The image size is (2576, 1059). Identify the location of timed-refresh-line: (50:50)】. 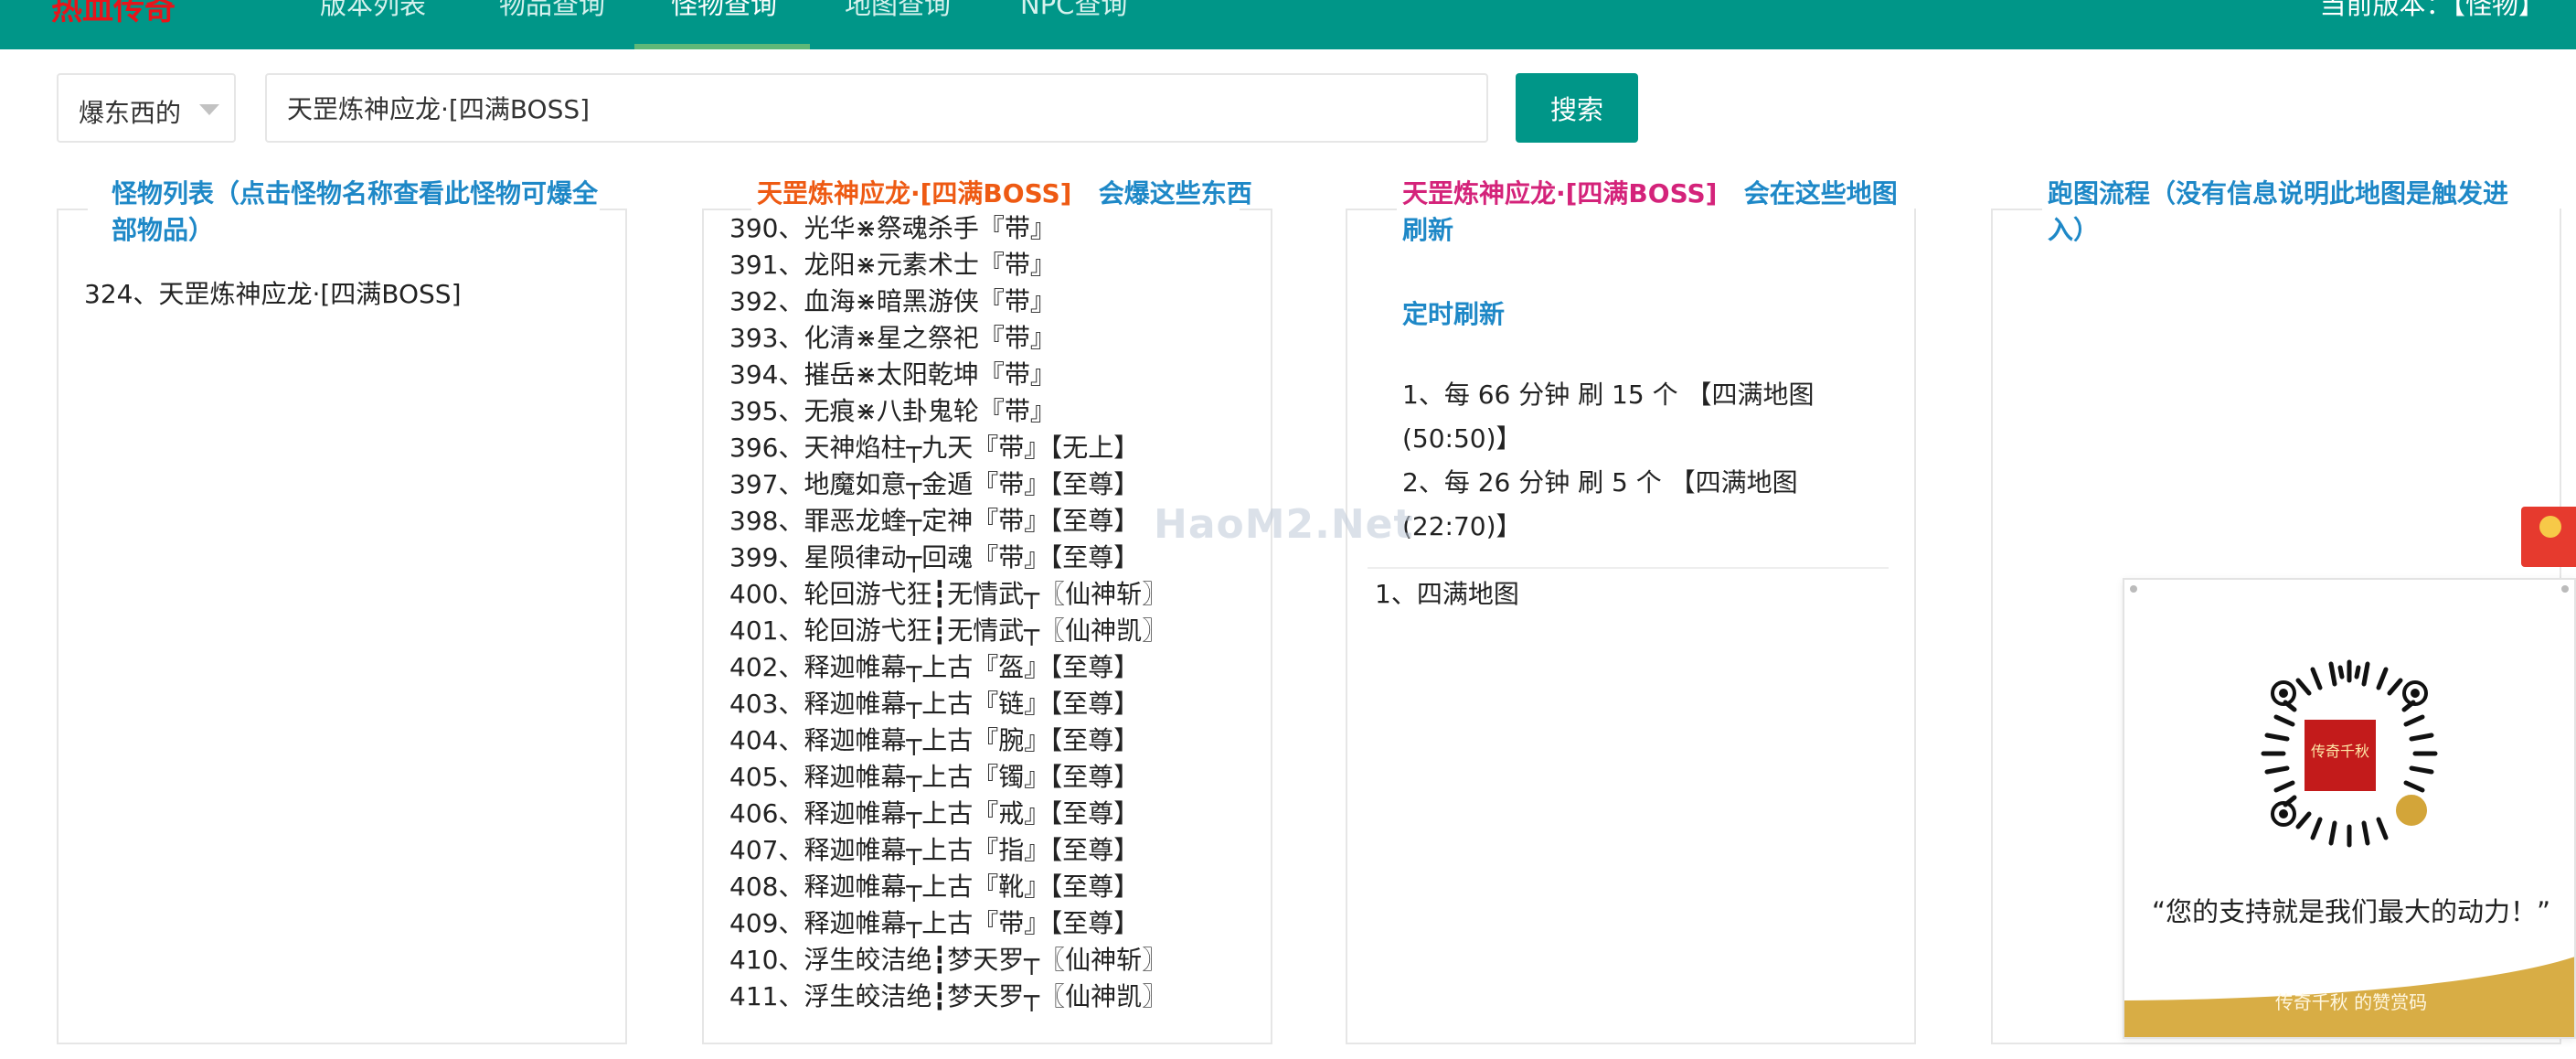
(1462, 438).